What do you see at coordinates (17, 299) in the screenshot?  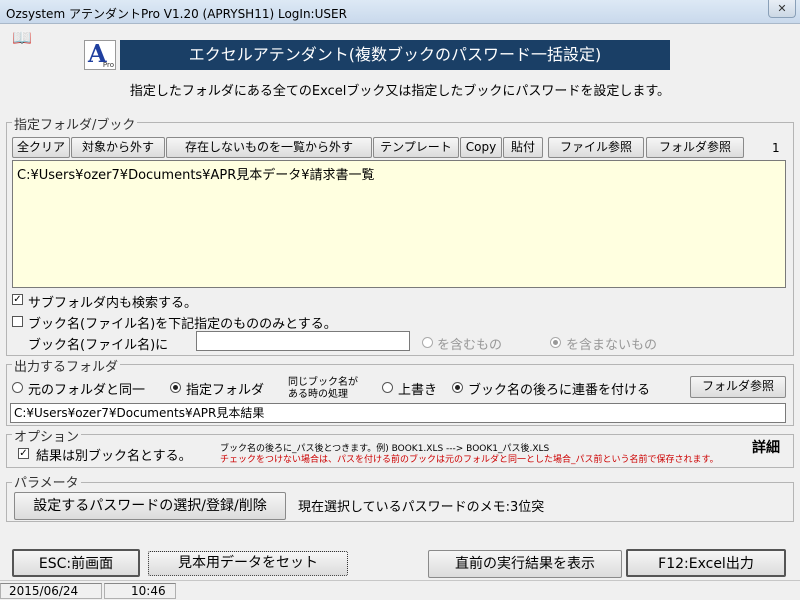 I see `subfolder-checkbox: ✓` at bounding box center [17, 299].